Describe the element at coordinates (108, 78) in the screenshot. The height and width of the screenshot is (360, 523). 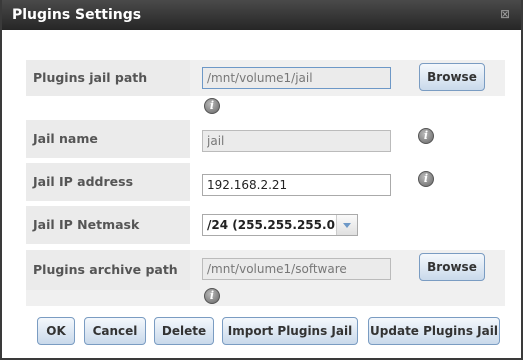
I see `jail-path-label: Plugins jail path` at that location.